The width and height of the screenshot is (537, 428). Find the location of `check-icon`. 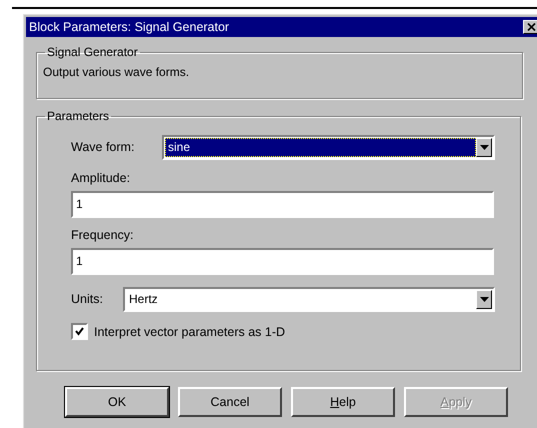

check-icon is located at coordinates (79, 331).